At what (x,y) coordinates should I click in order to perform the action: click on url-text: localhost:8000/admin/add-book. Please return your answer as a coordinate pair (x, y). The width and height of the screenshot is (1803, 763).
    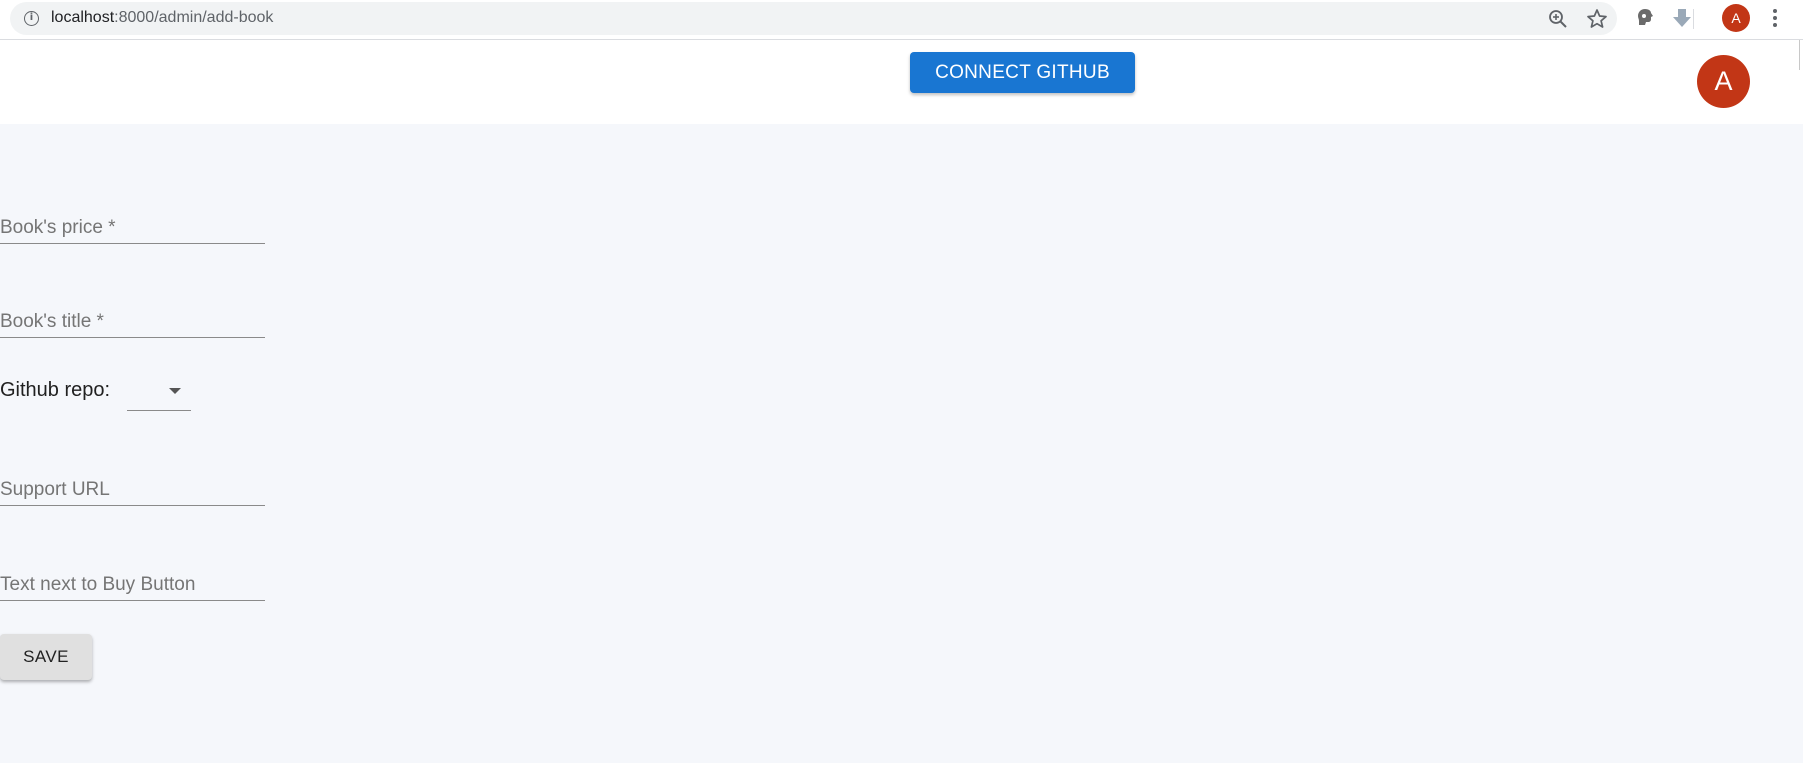
    Looking at the image, I should click on (162, 18).